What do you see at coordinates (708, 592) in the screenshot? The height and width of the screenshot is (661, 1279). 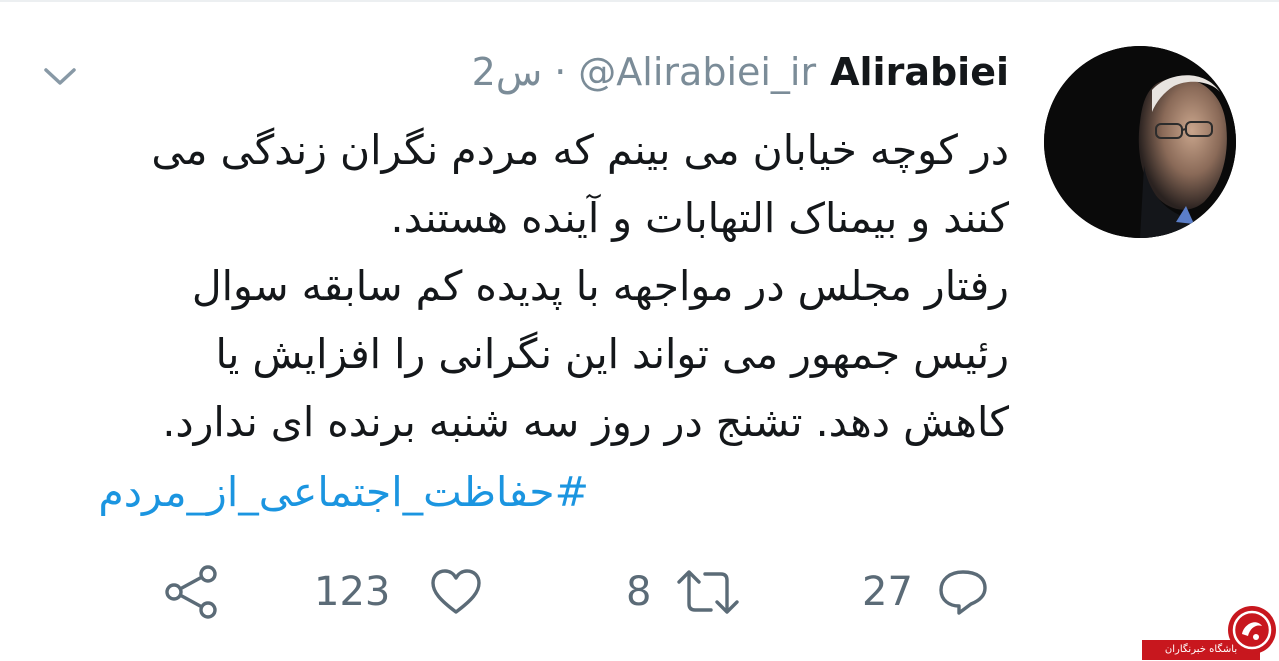 I see `retweet-icon` at bounding box center [708, 592].